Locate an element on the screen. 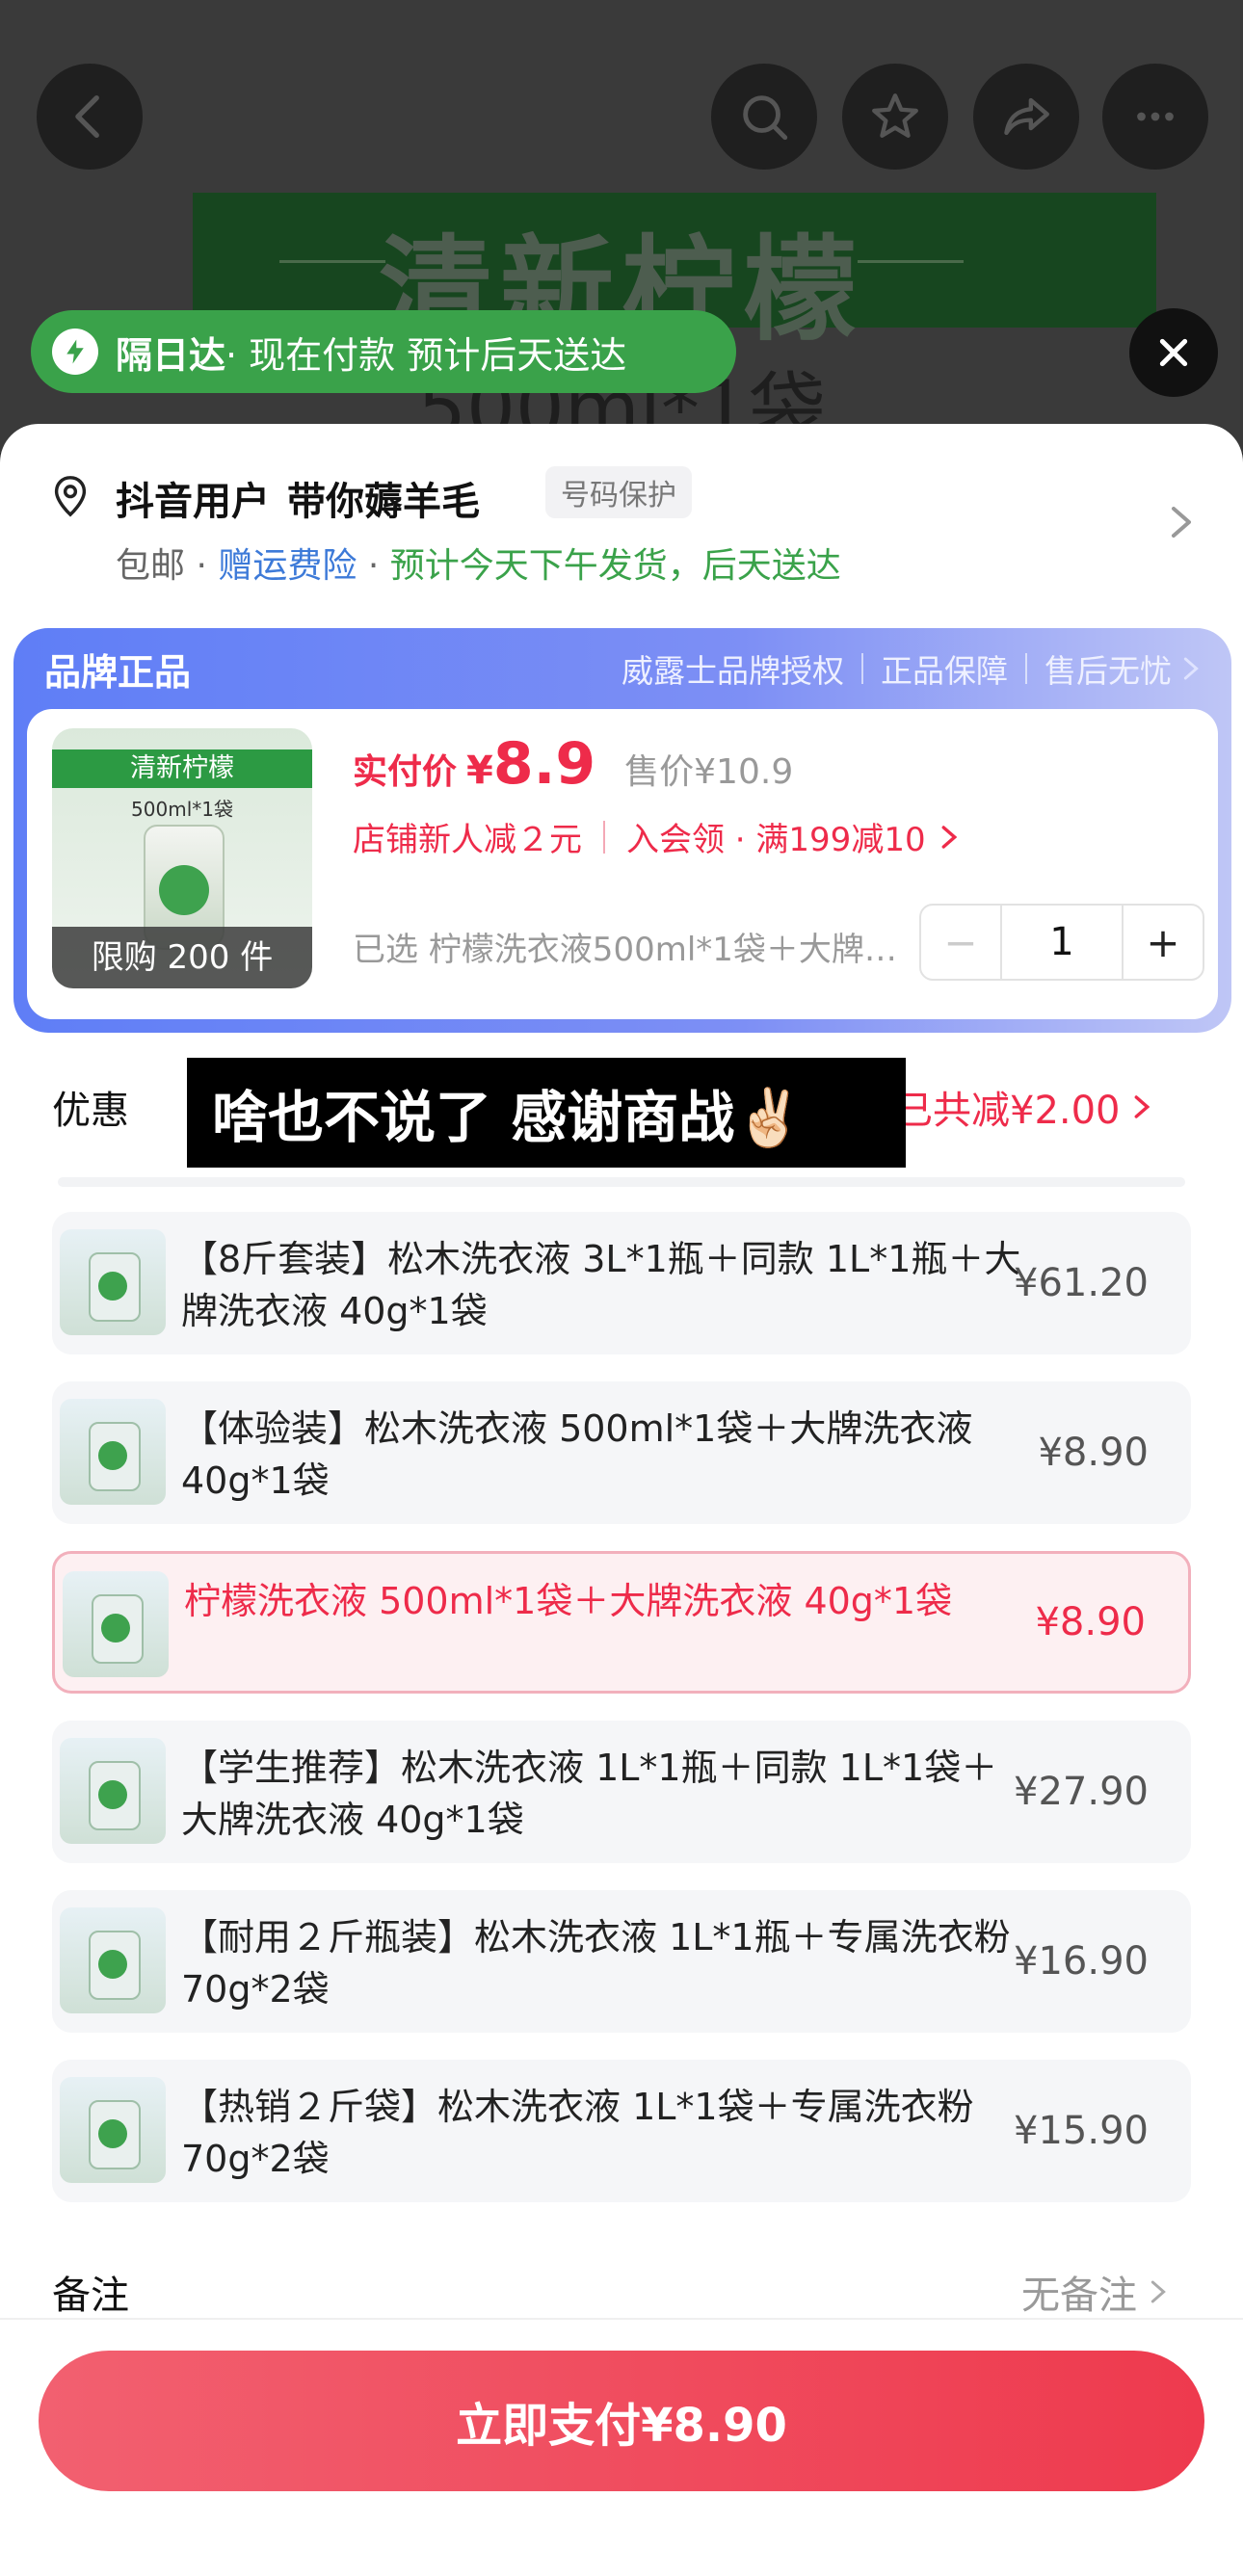  pay-price-value: 8.9 is located at coordinates (544, 764).